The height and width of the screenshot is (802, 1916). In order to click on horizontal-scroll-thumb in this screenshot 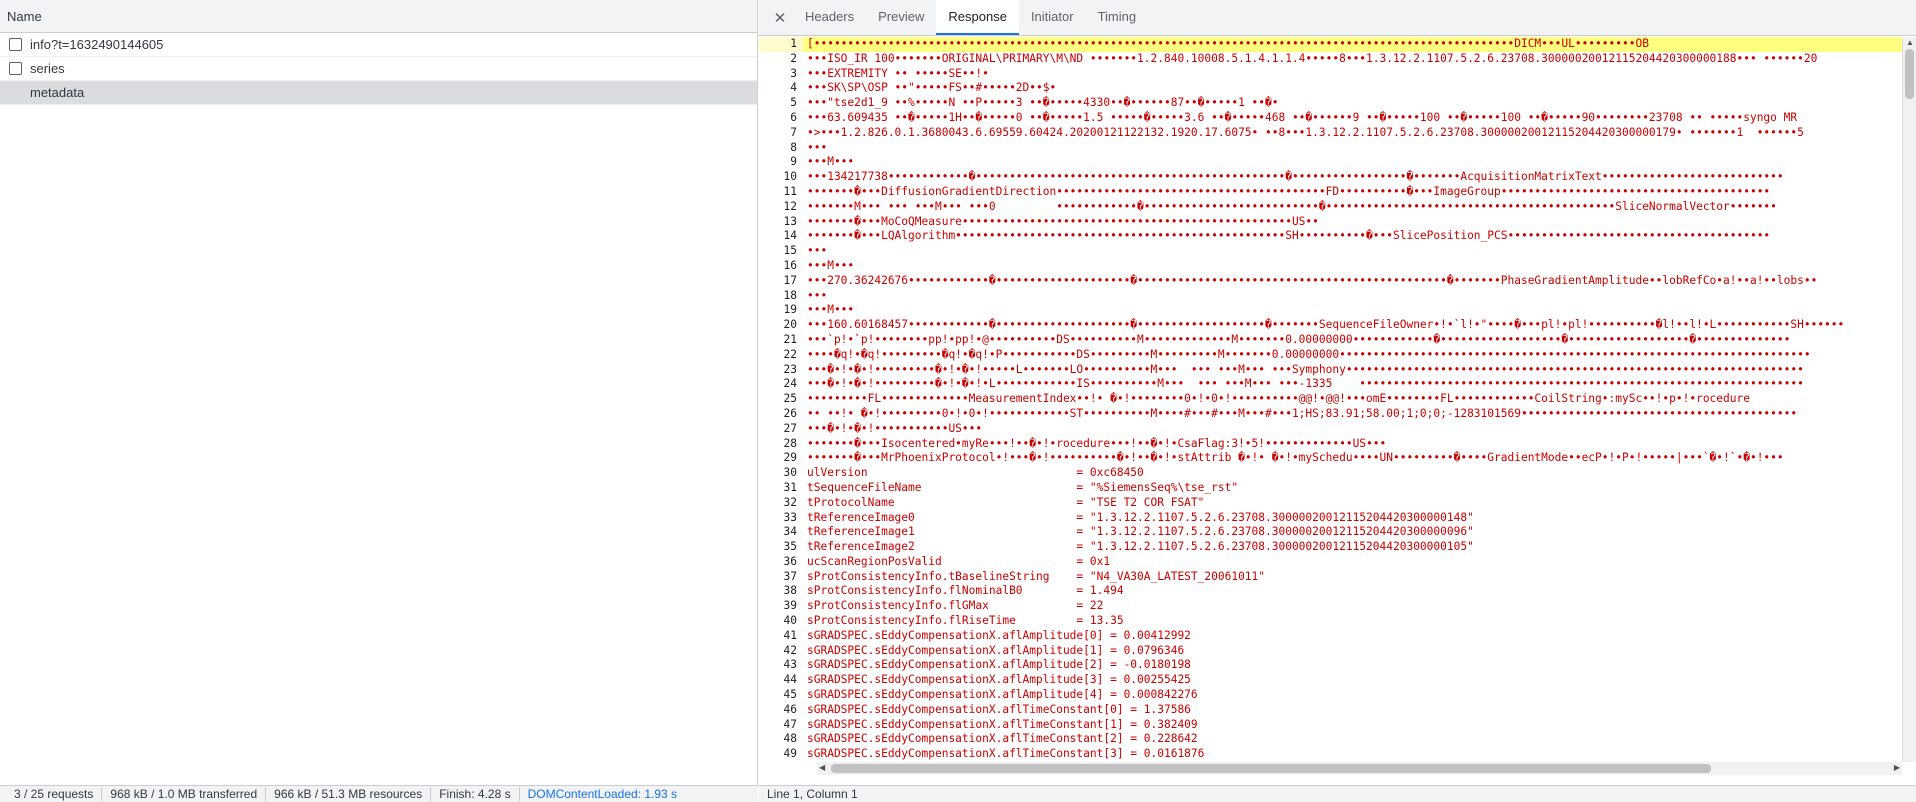, I will do `click(1271, 768)`.